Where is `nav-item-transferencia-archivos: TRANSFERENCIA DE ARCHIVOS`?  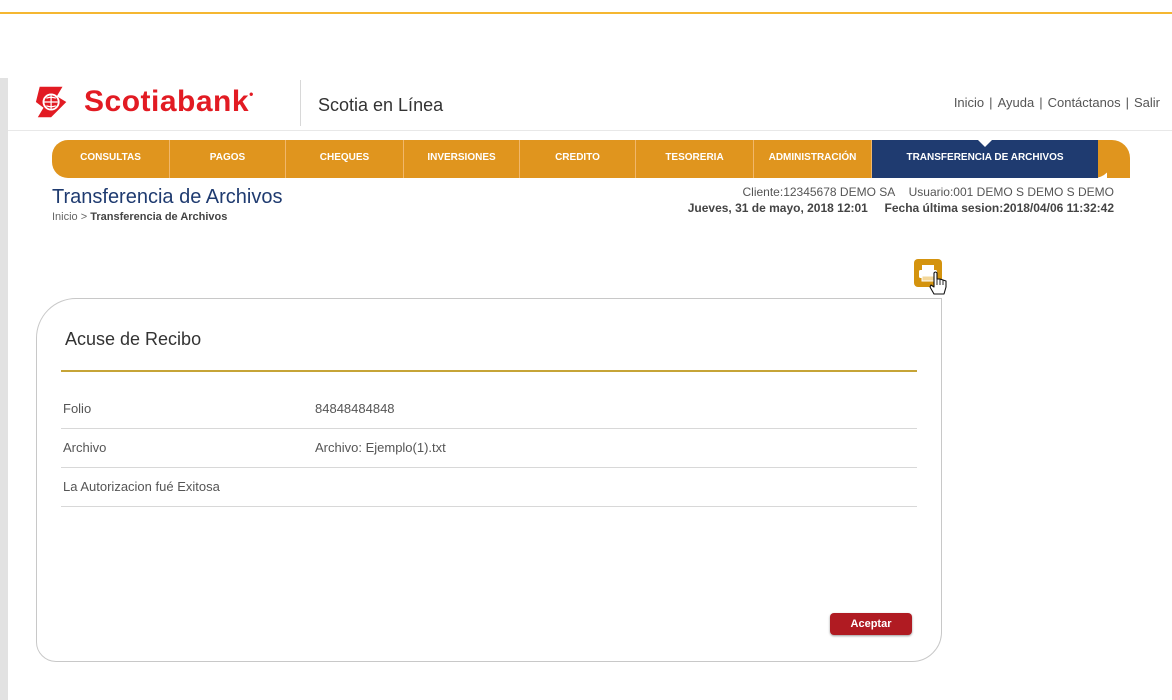 nav-item-transferencia-archivos: TRANSFERENCIA DE ARCHIVOS is located at coordinates (985, 158).